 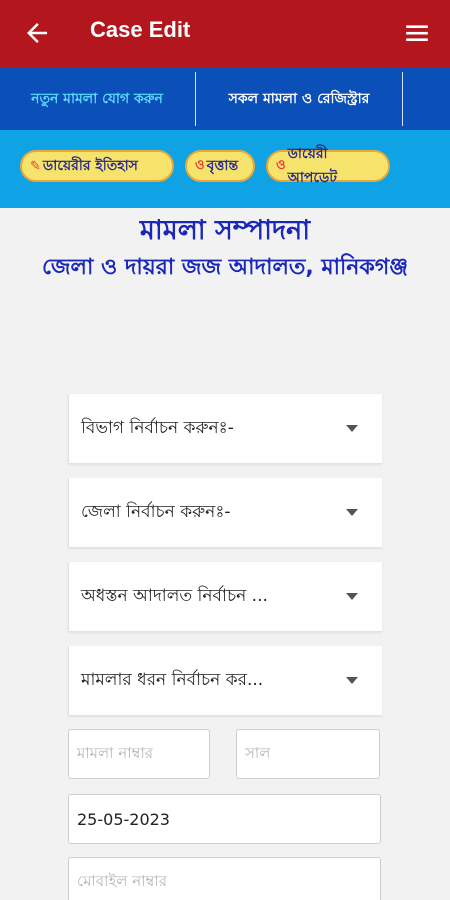 I want to click on diary-update-chip: ও ডায়েরী আপডেট, so click(x=328, y=166).